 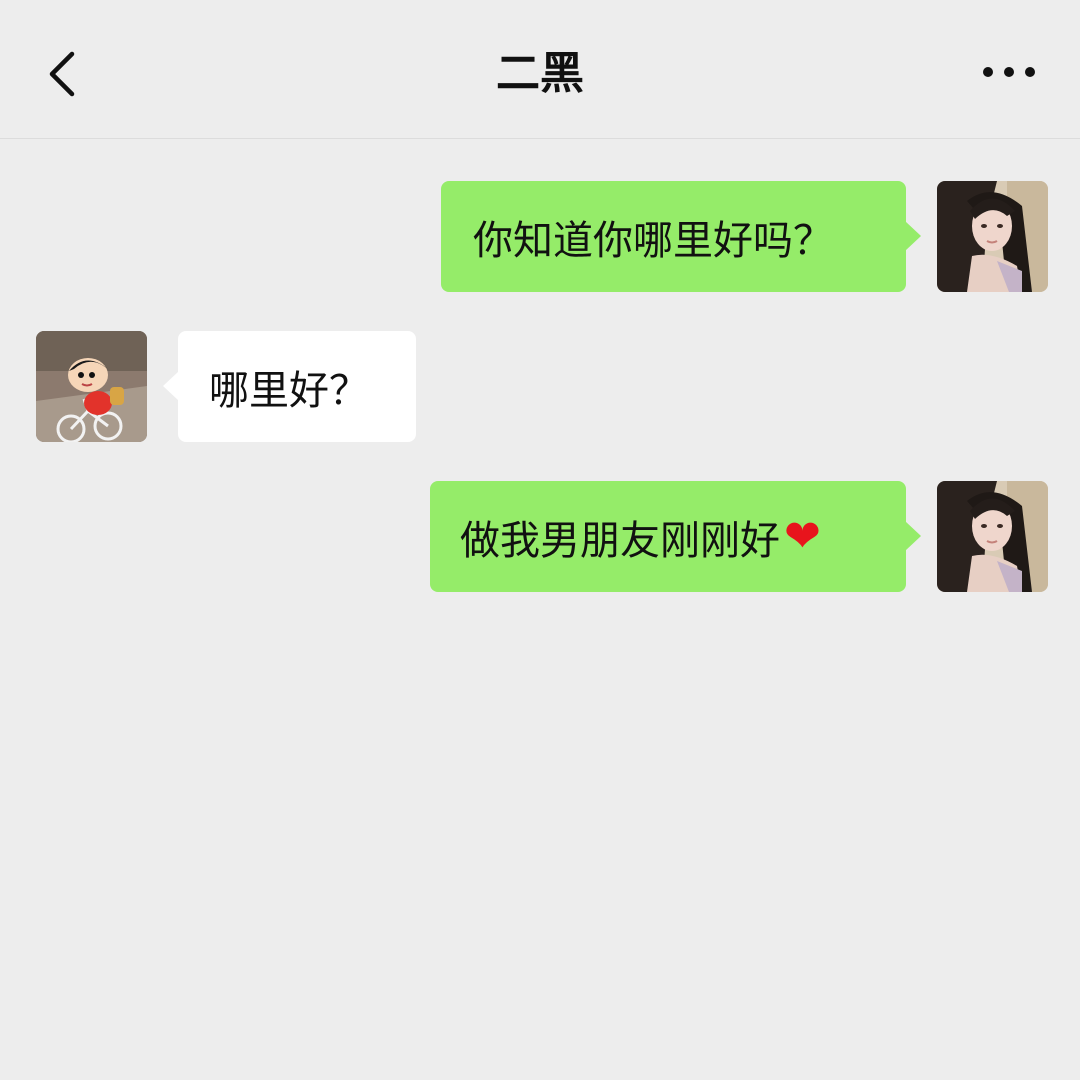 I want to click on message-text: 做我男朋友刚刚好, so click(x=620, y=540).